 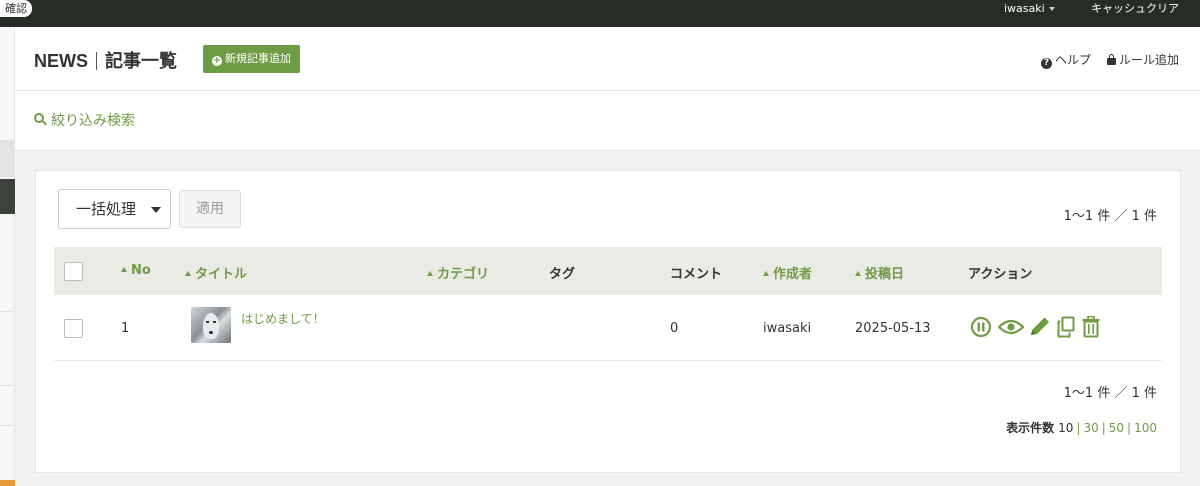 I want to click on pencil-icon, so click(x=1040, y=327).